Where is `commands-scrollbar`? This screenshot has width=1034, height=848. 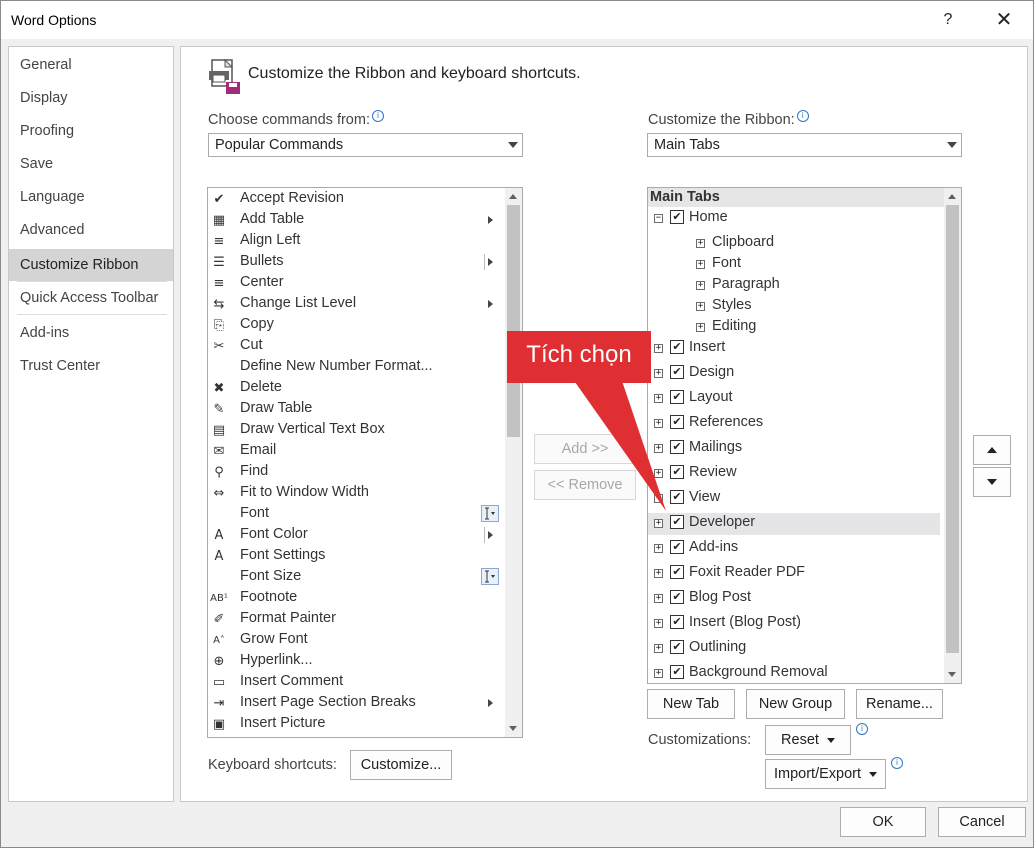
commands-scrollbar is located at coordinates (513, 462).